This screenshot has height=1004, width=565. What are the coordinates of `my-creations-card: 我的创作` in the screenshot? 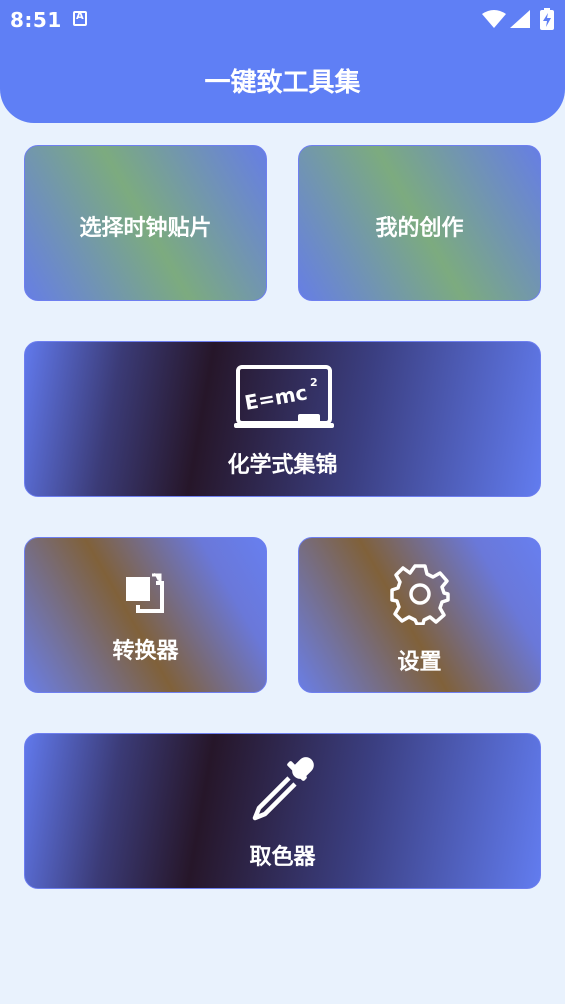 It's located at (419, 223).